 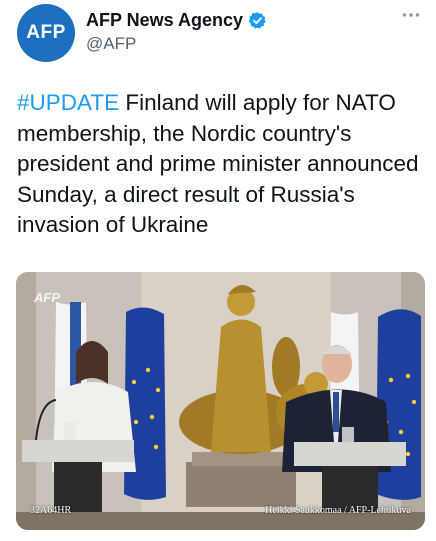 I want to click on account-handle: @AFP, so click(x=111, y=44).